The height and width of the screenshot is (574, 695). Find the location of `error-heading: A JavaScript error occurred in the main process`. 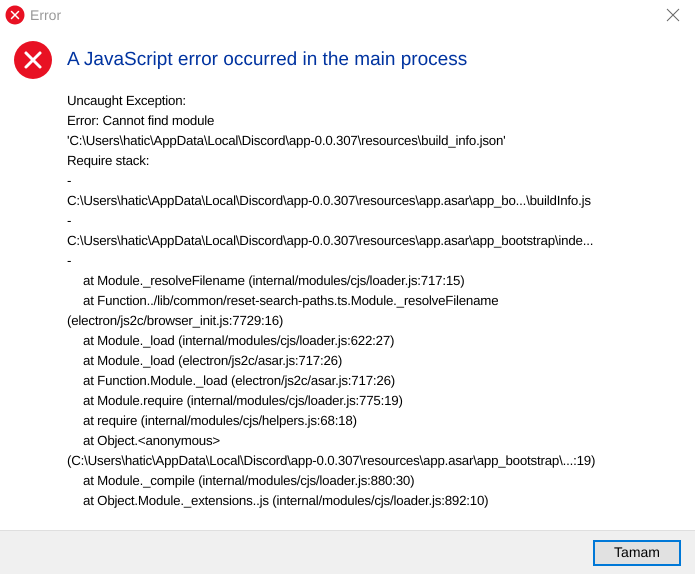

error-heading: A JavaScript error occurred in the main process is located at coordinates (267, 60).